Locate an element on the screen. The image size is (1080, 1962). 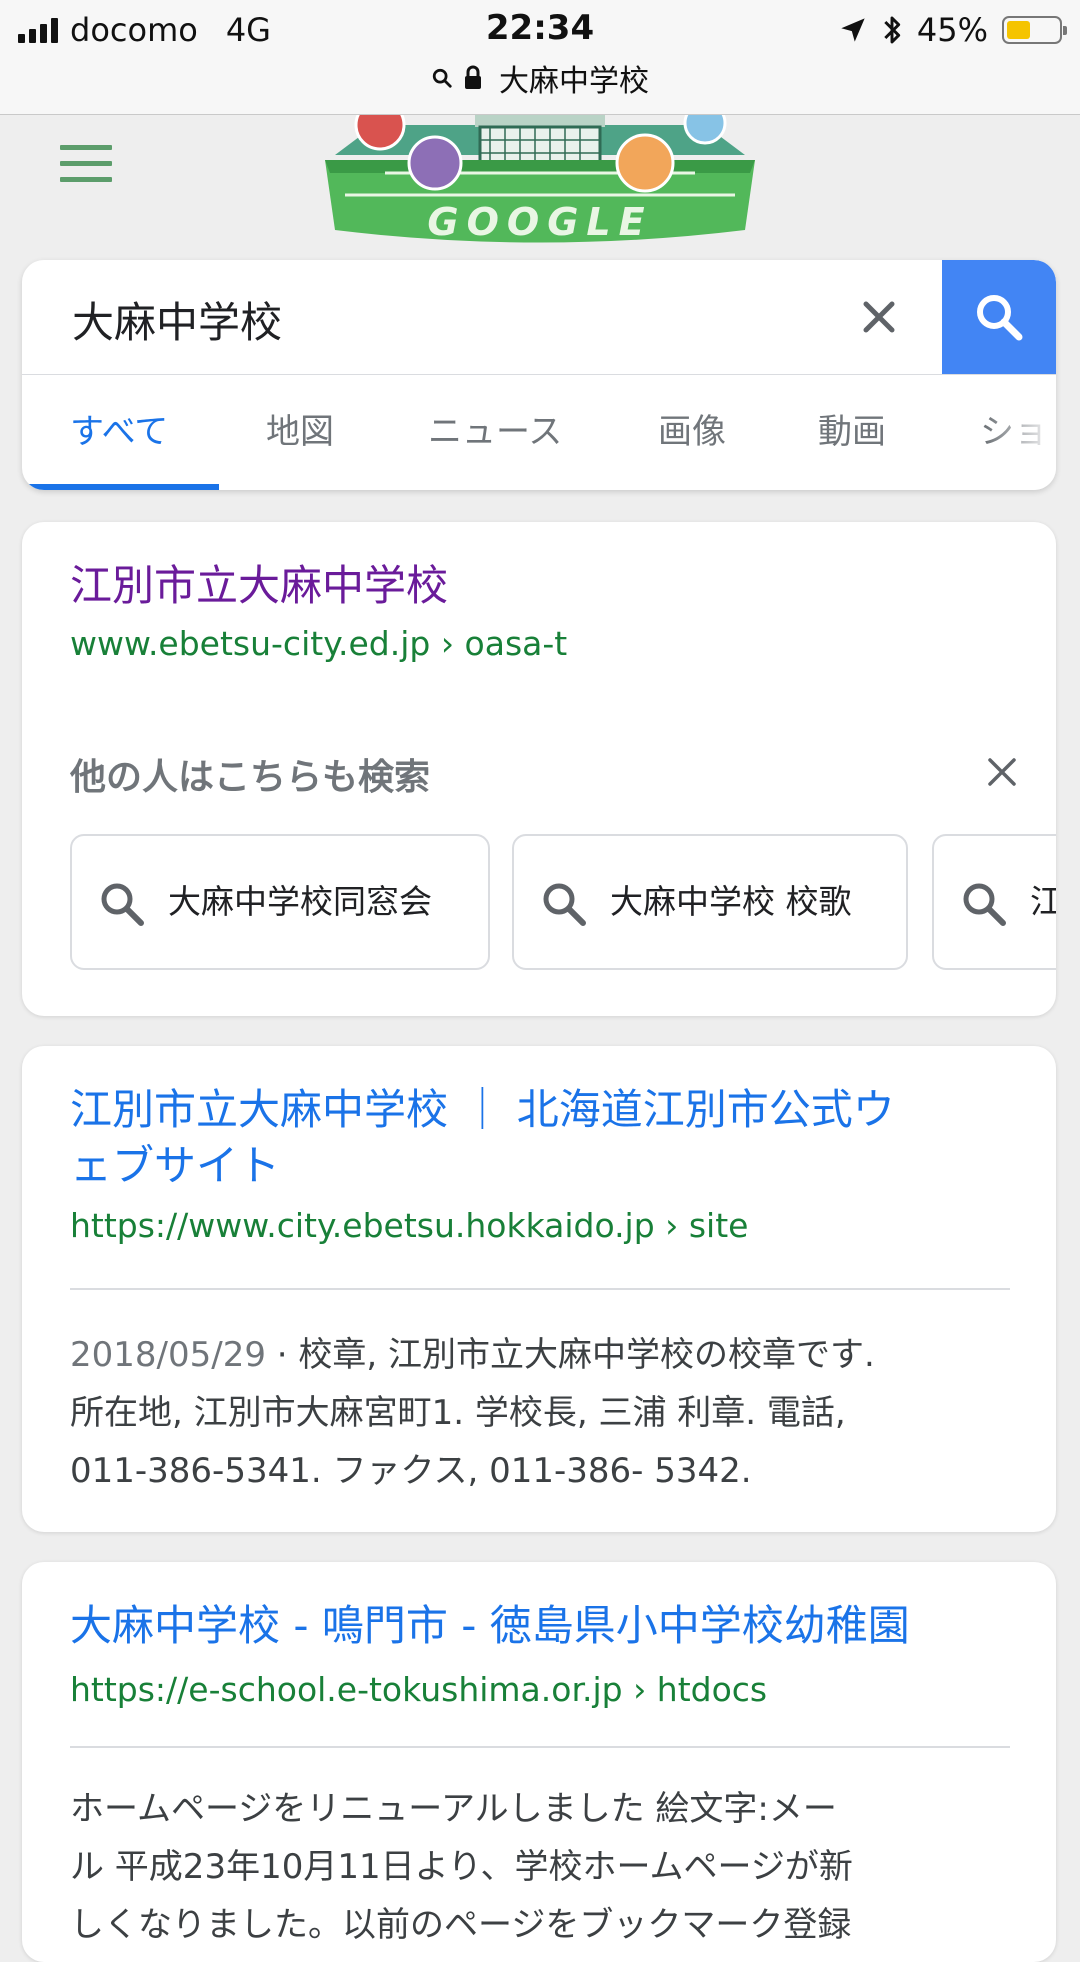
active-tab-indicator is located at coordinates (120, 487).